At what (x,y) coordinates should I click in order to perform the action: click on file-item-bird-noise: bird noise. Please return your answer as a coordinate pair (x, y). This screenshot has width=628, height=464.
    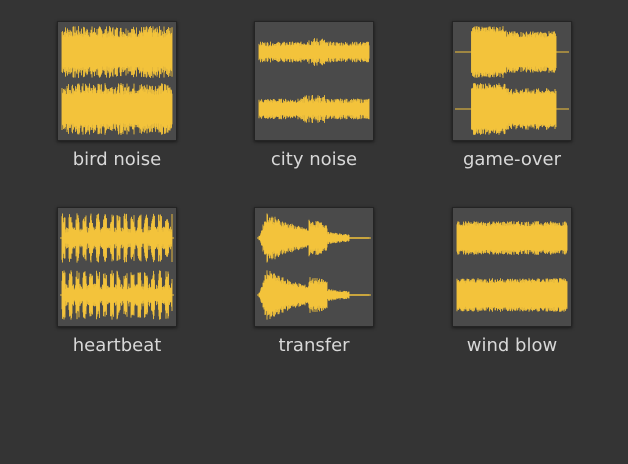
    Looking at the image, I should click on (99, 106).